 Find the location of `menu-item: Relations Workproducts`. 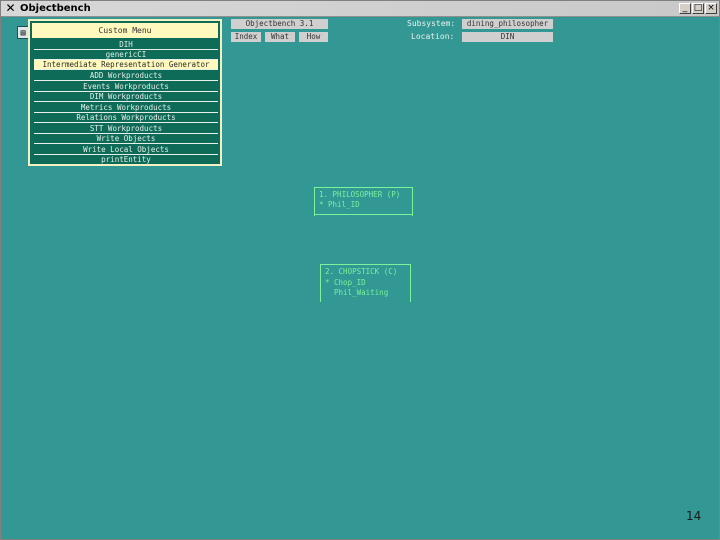

menu-item: Relations Workproducts is located at coordinates (126, 118).